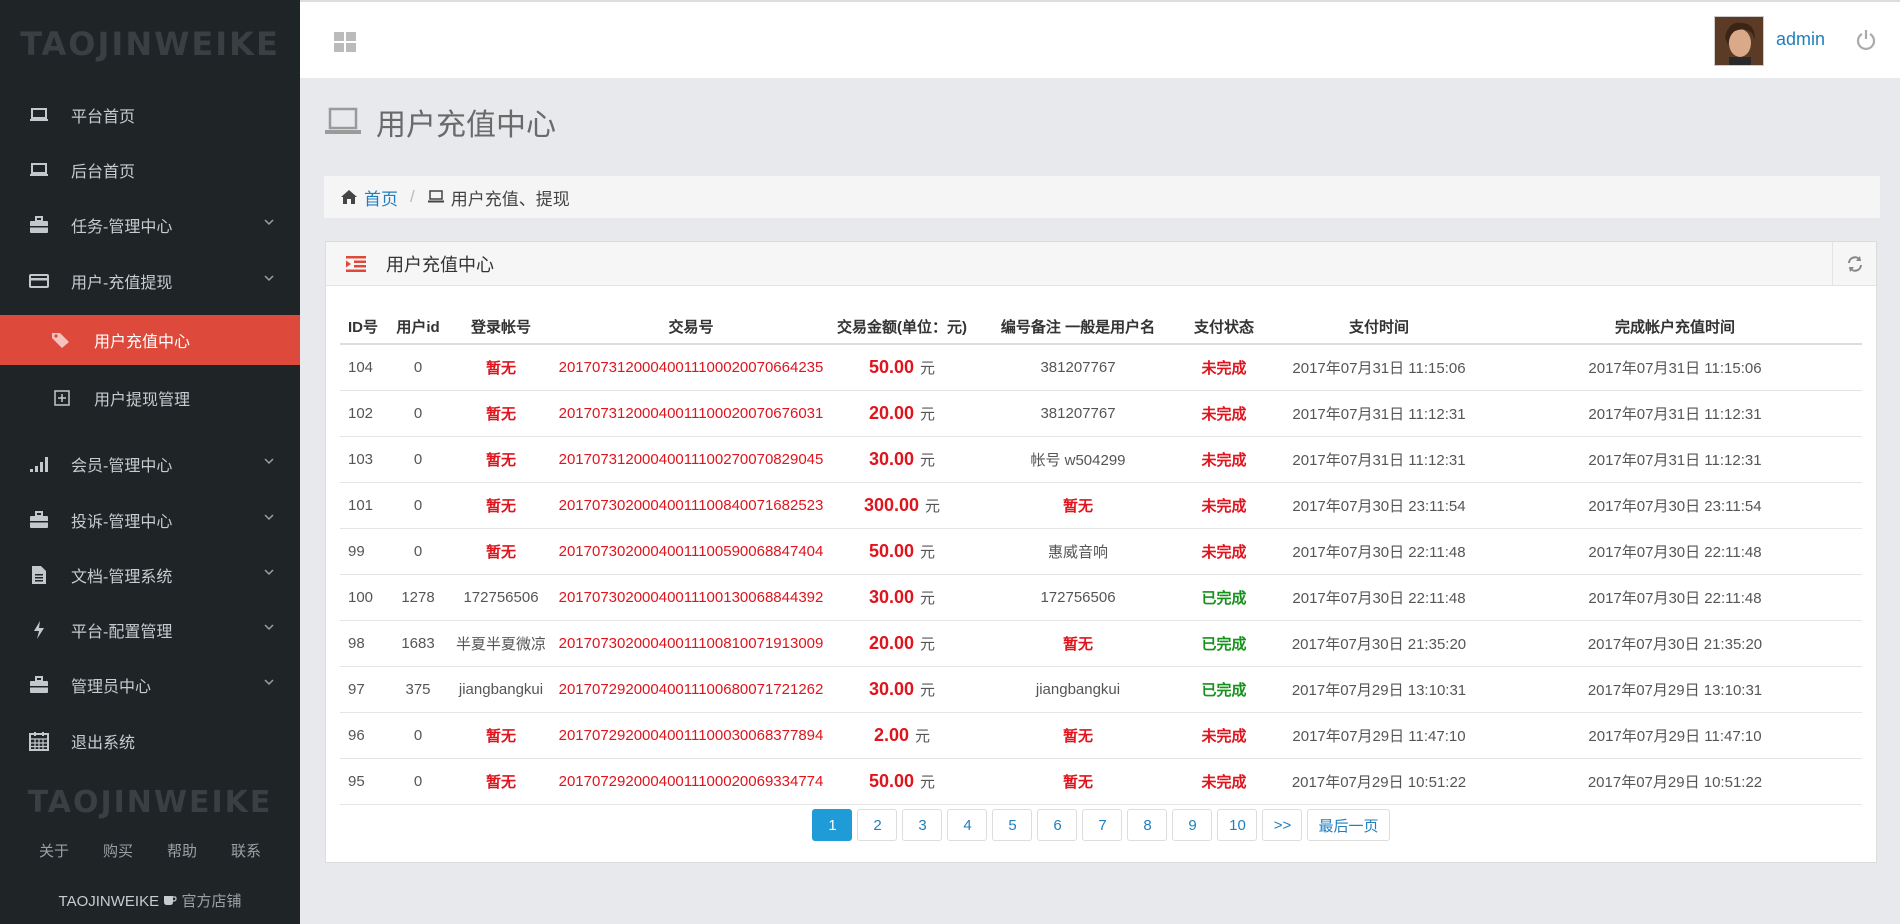 The height and width of the screenshot is (924, 1900). What do you see at coordinates (1282, 825) in the screenshot?
I see `page-button: >>` at bounding box center [1282, 825].